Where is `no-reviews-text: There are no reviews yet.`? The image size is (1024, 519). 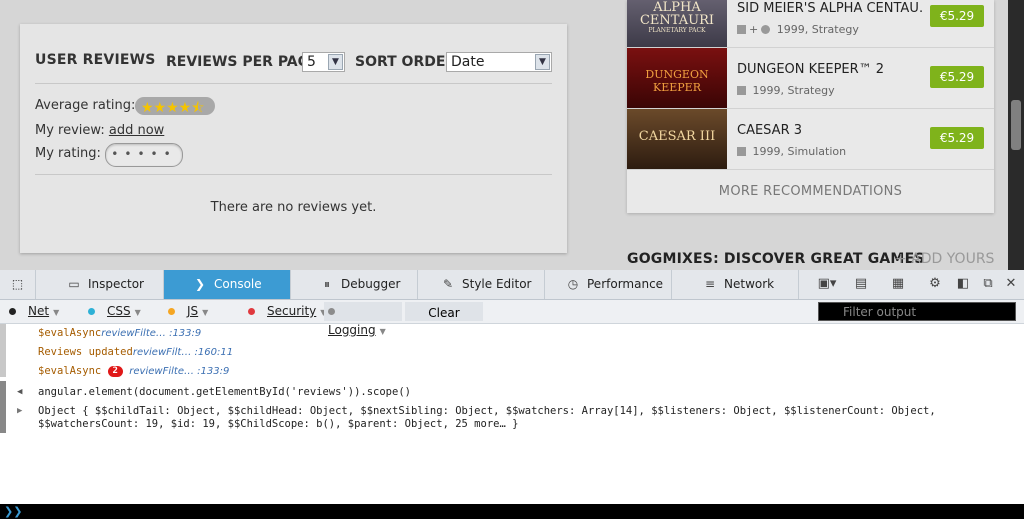 no-reviews-text: There are no reviews yet. is located at coordinates (293, 207).